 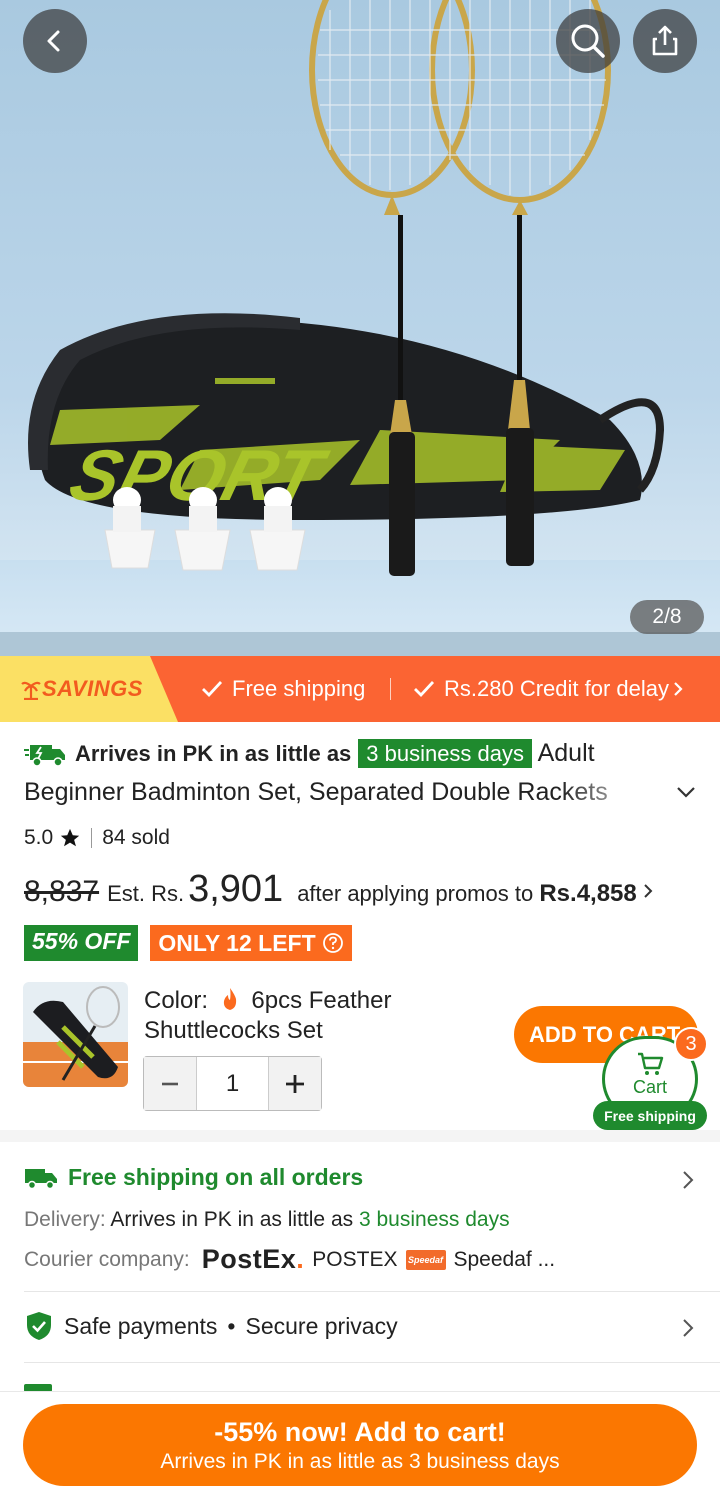 I want to click on free-shipping-label: Free shipping, so click(x=299, y=688).